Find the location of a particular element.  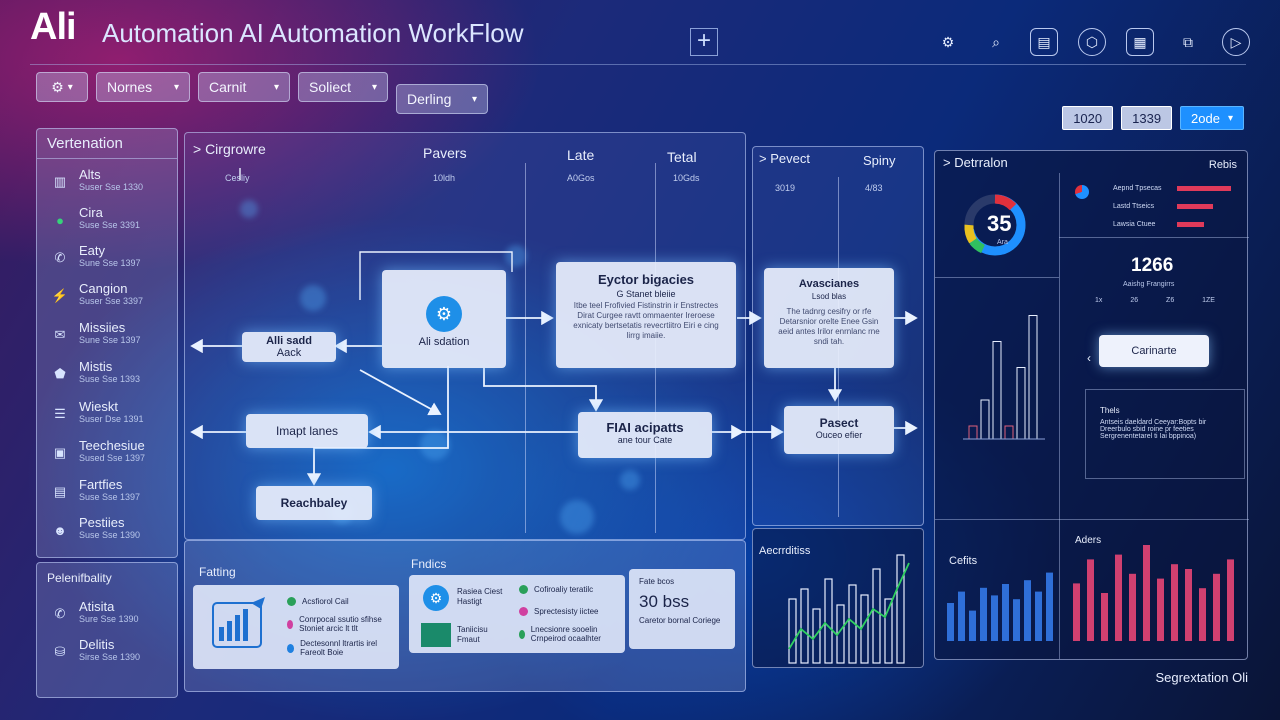

dashboard-right-label: Rebis is located at coordinates (1222, 165).